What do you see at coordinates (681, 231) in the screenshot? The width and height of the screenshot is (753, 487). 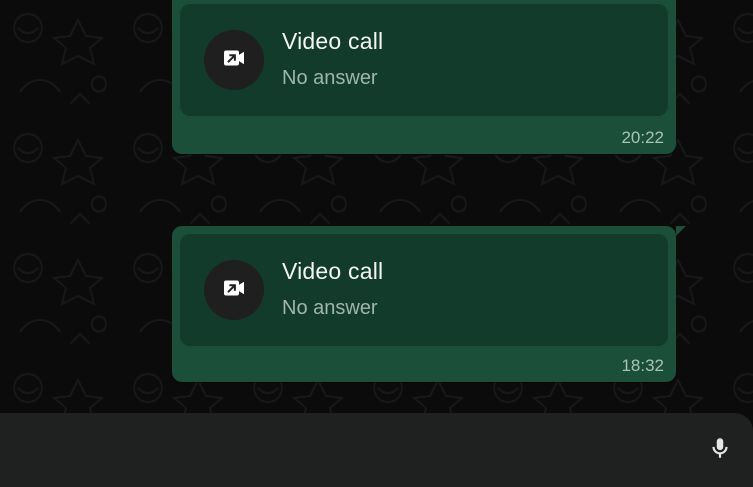 I see `bubble-tail` at bounding box center [681, 231].